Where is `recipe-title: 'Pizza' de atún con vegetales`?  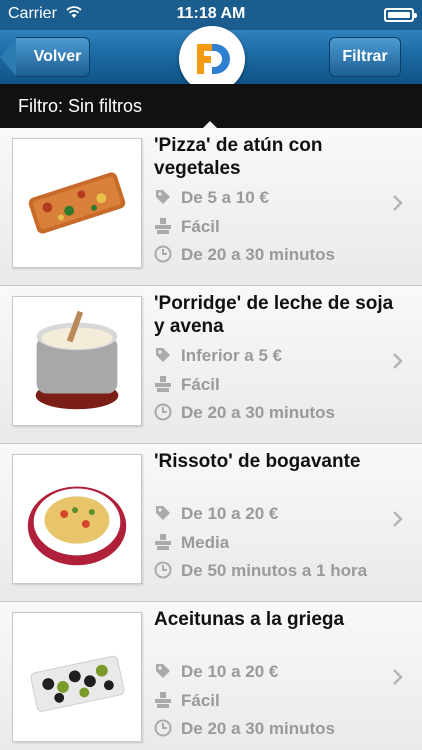 recipe-title: 'Pizza' de atún con vegetales is located at coordinates (238, 157).